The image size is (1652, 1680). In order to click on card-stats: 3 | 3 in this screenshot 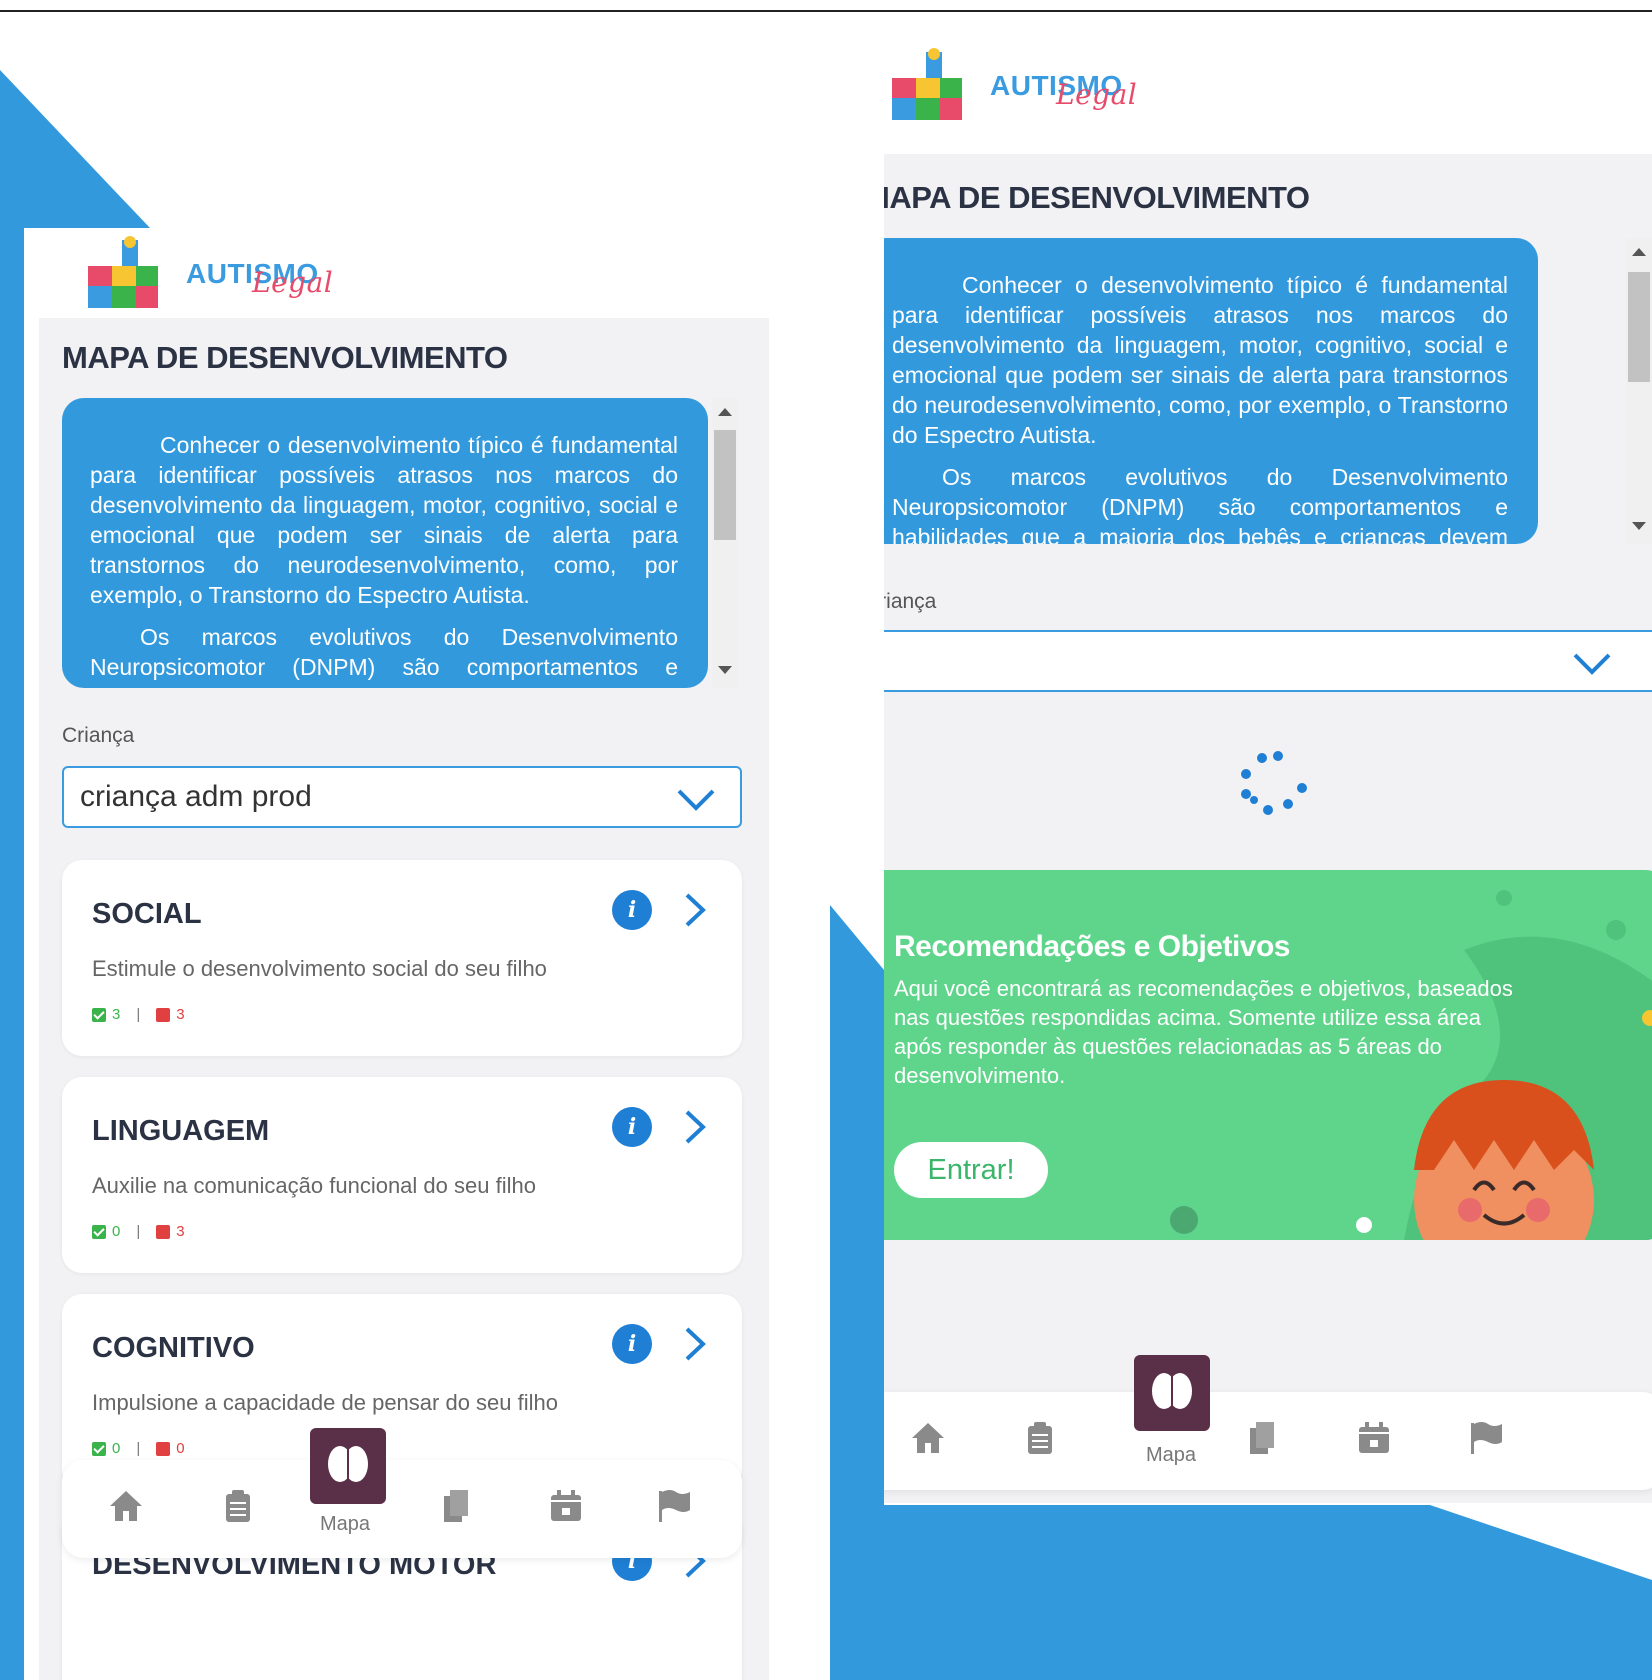, I will do `click(138, 1014)`.